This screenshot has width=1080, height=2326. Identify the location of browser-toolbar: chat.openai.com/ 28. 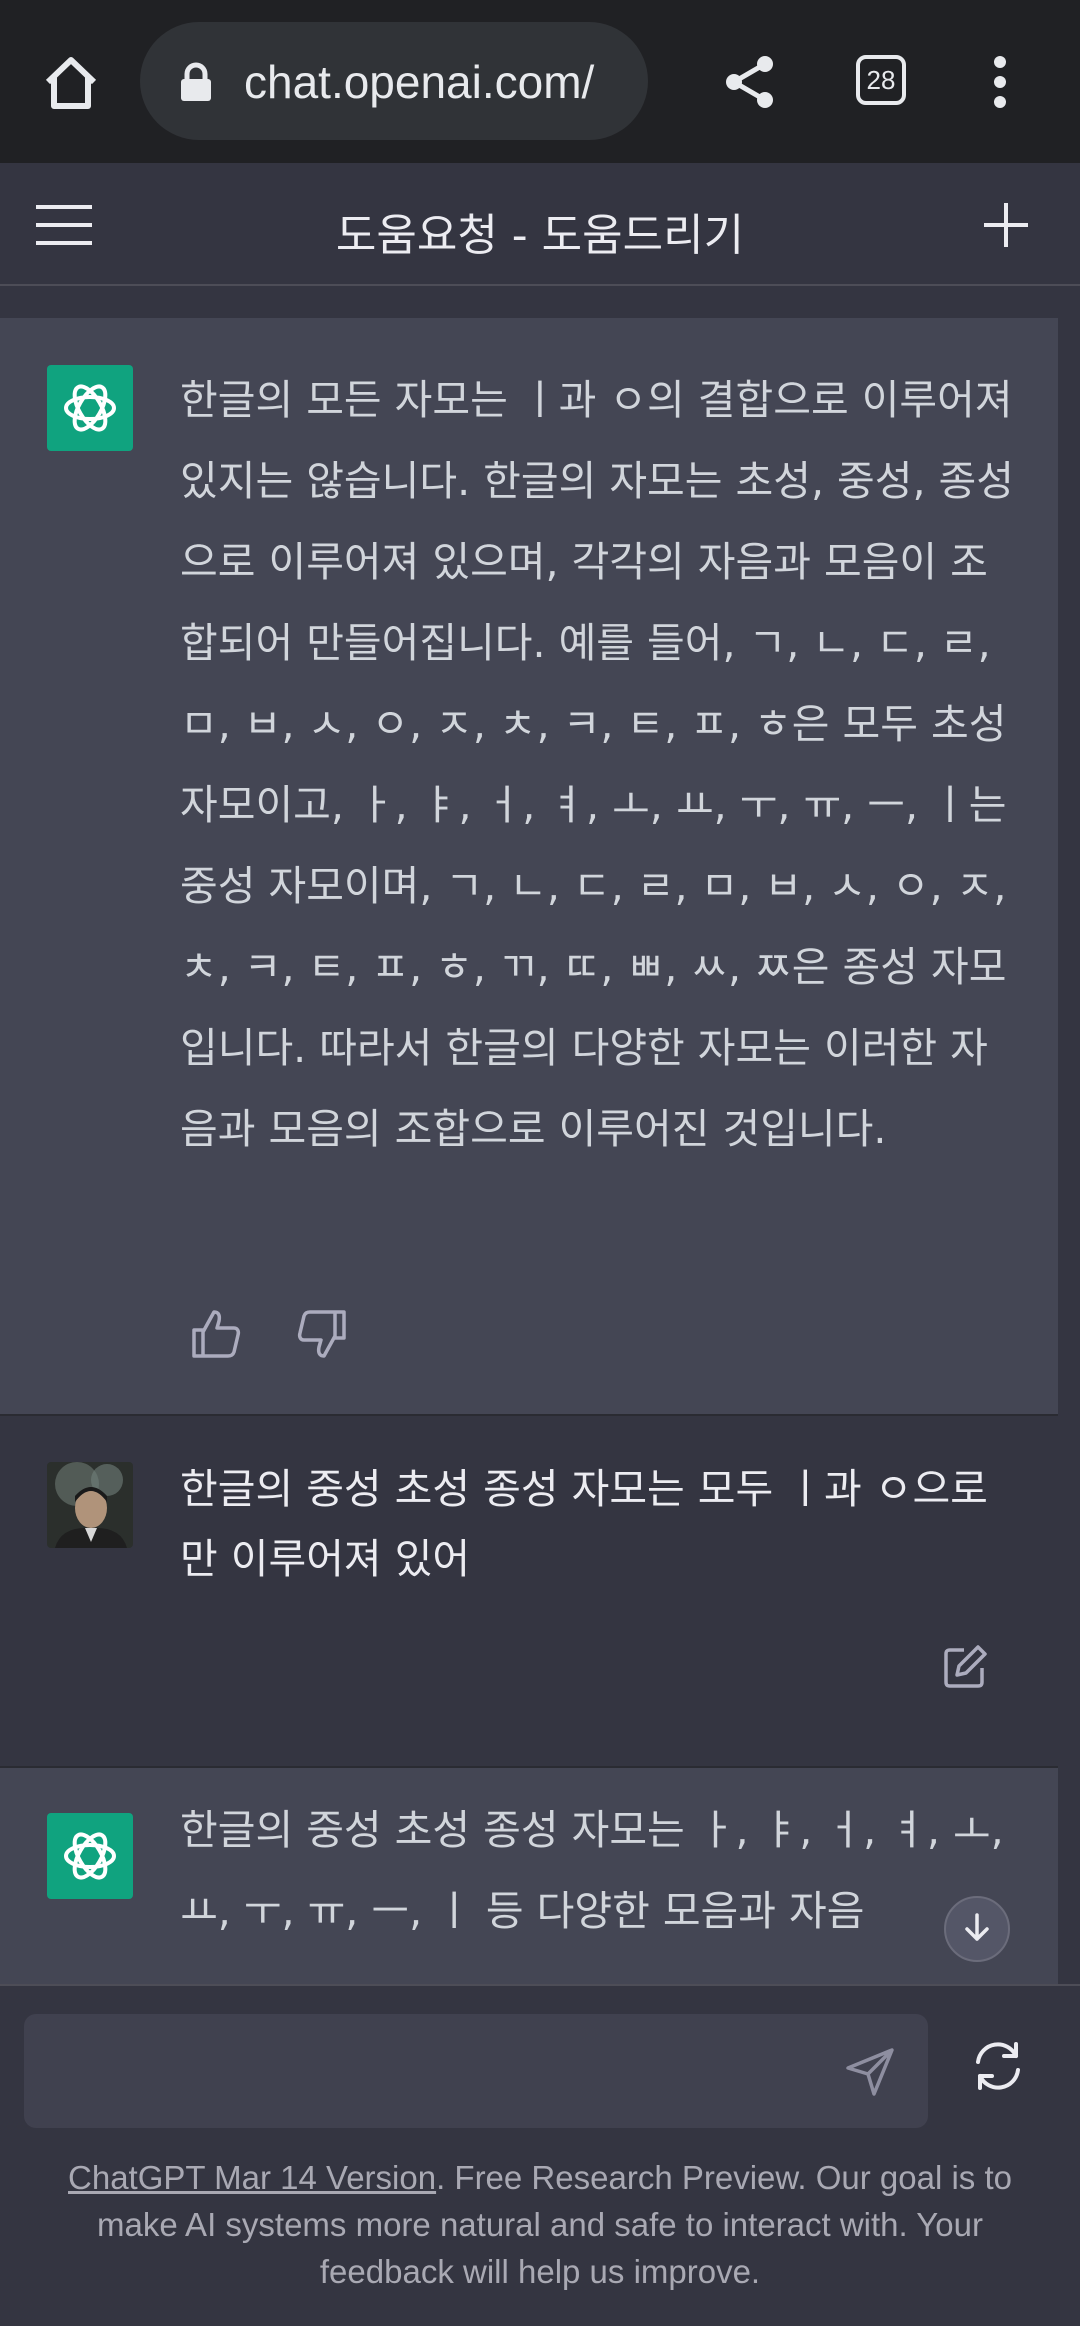
(540, 81).